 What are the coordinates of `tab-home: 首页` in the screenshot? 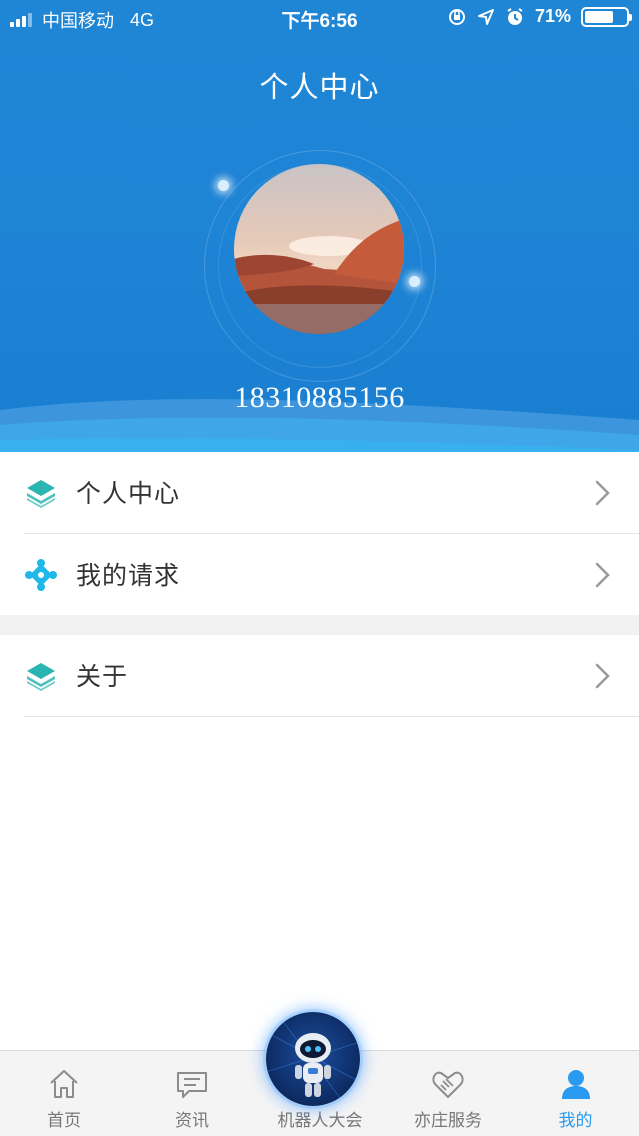 It's located at (64, 1093).